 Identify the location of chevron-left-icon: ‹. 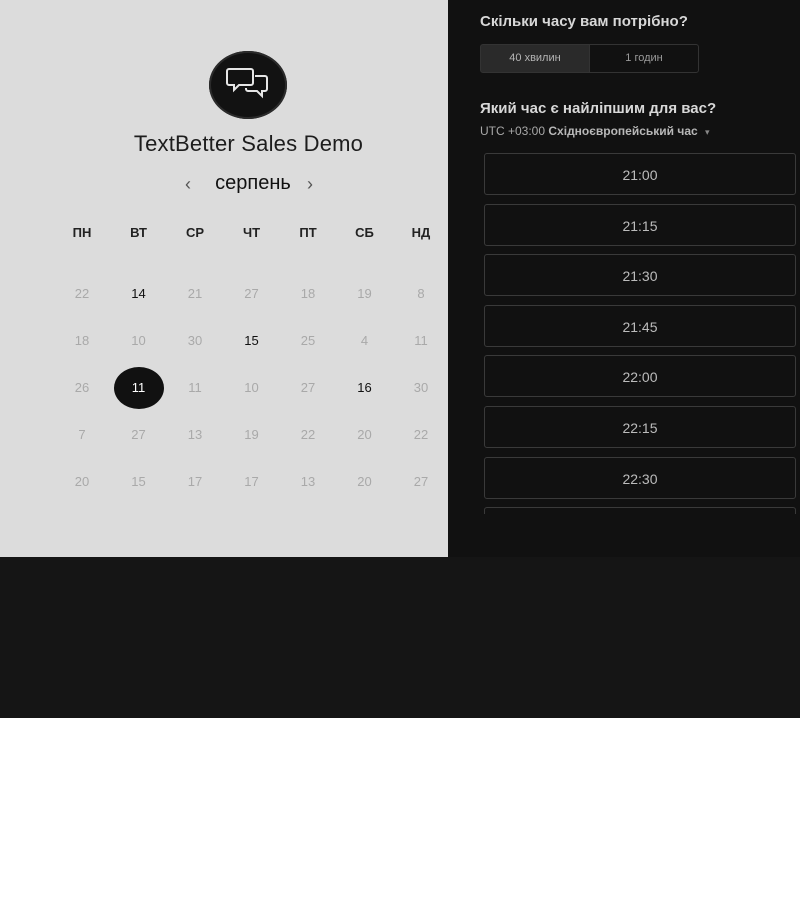
(188, 184).